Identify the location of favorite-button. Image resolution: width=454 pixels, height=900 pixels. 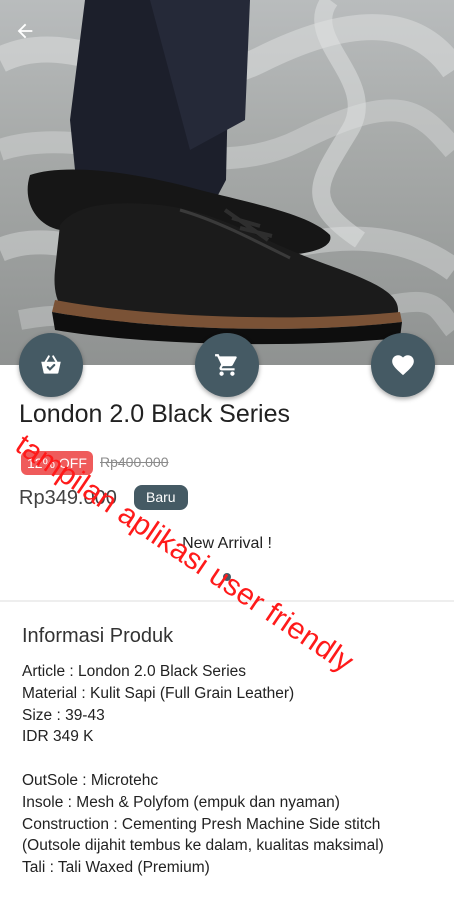
(403, 365).